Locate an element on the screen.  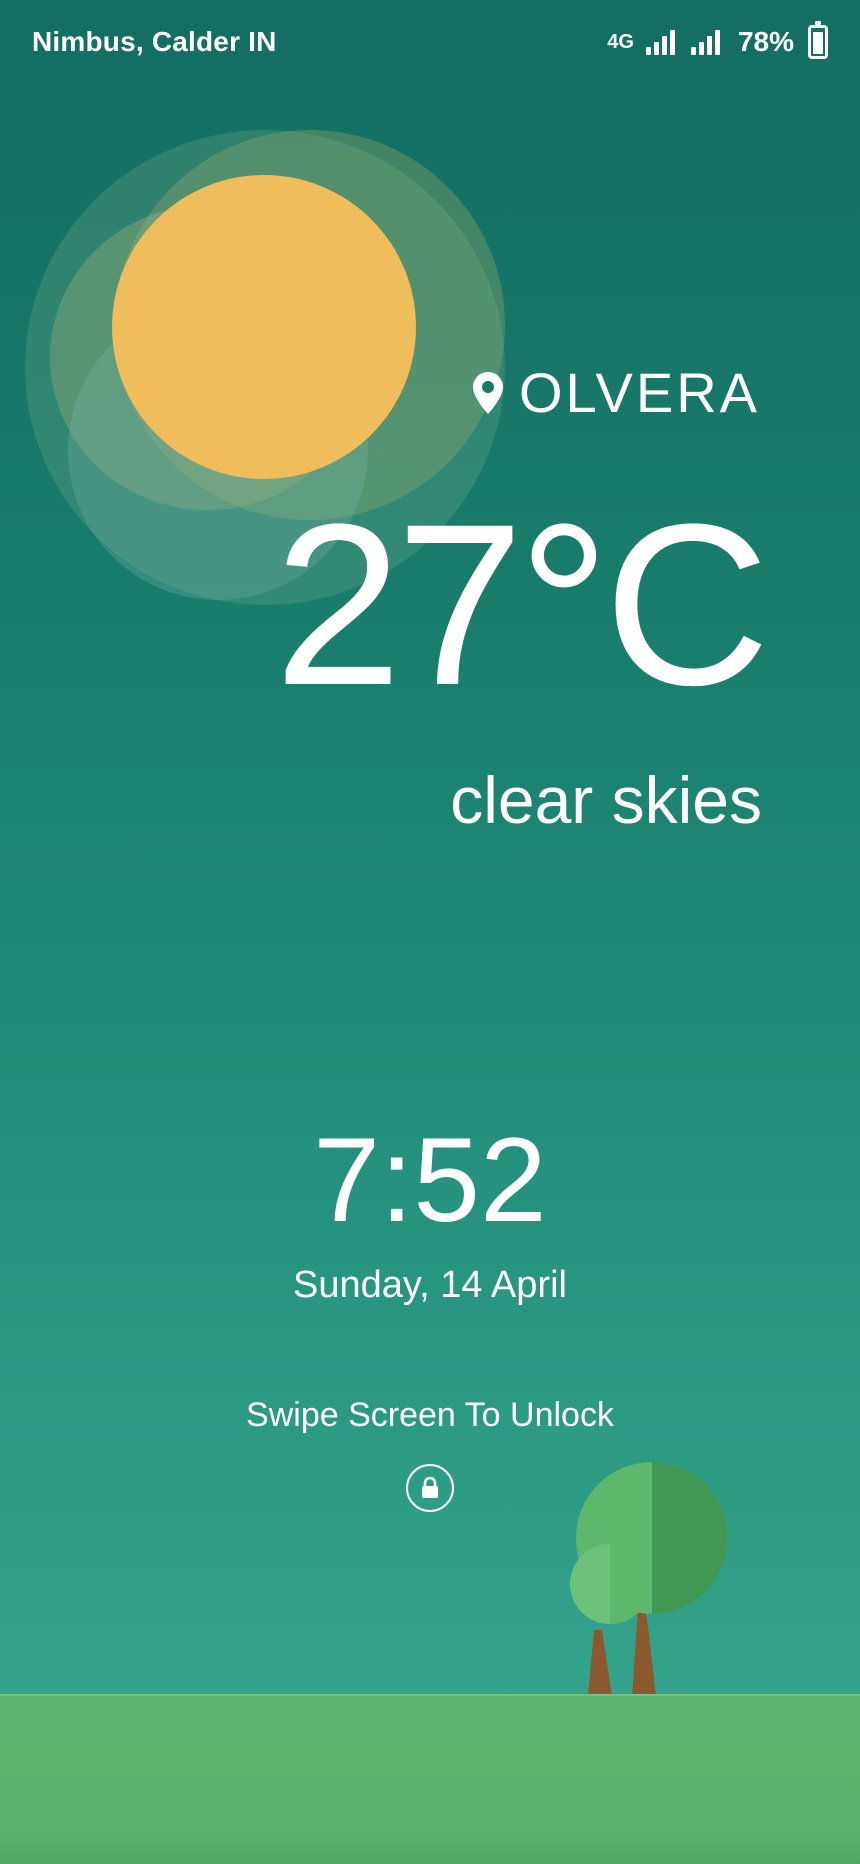
tree-trunk-small is located at coordinates (600, 1663).